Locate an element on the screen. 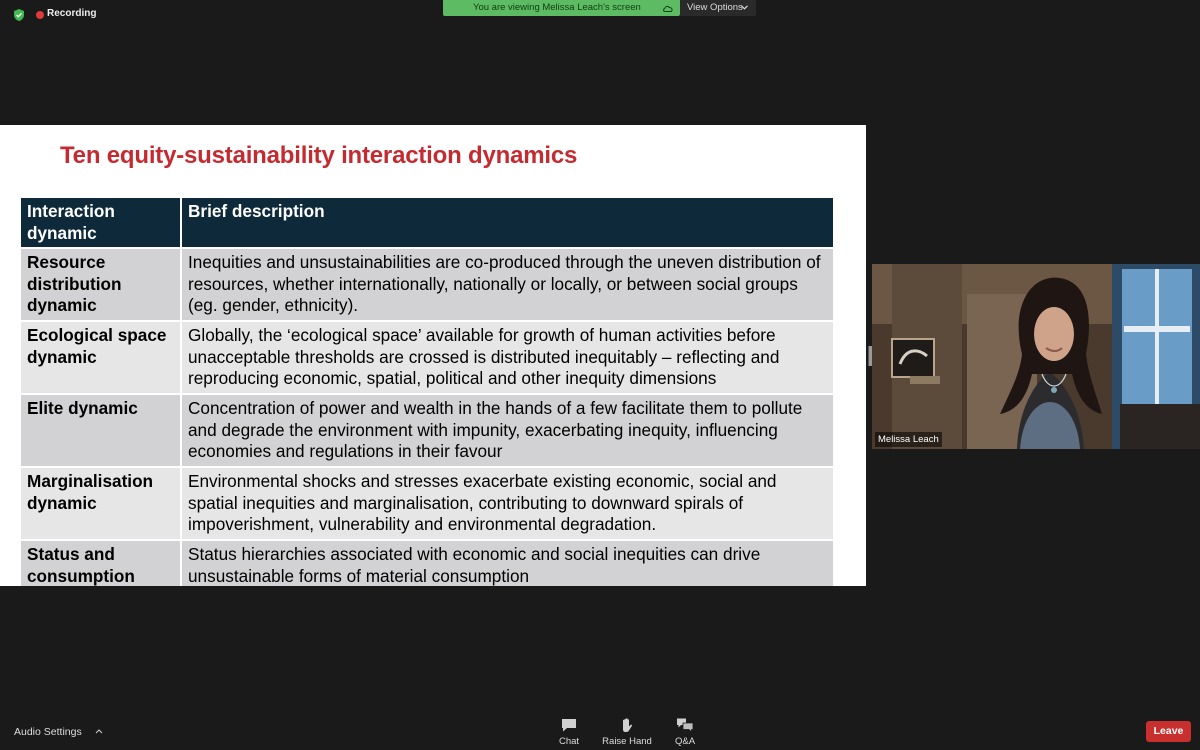 The width and height of the screenshot is (1200, 750). record-dot-icon is located at coordinates (40, 15).